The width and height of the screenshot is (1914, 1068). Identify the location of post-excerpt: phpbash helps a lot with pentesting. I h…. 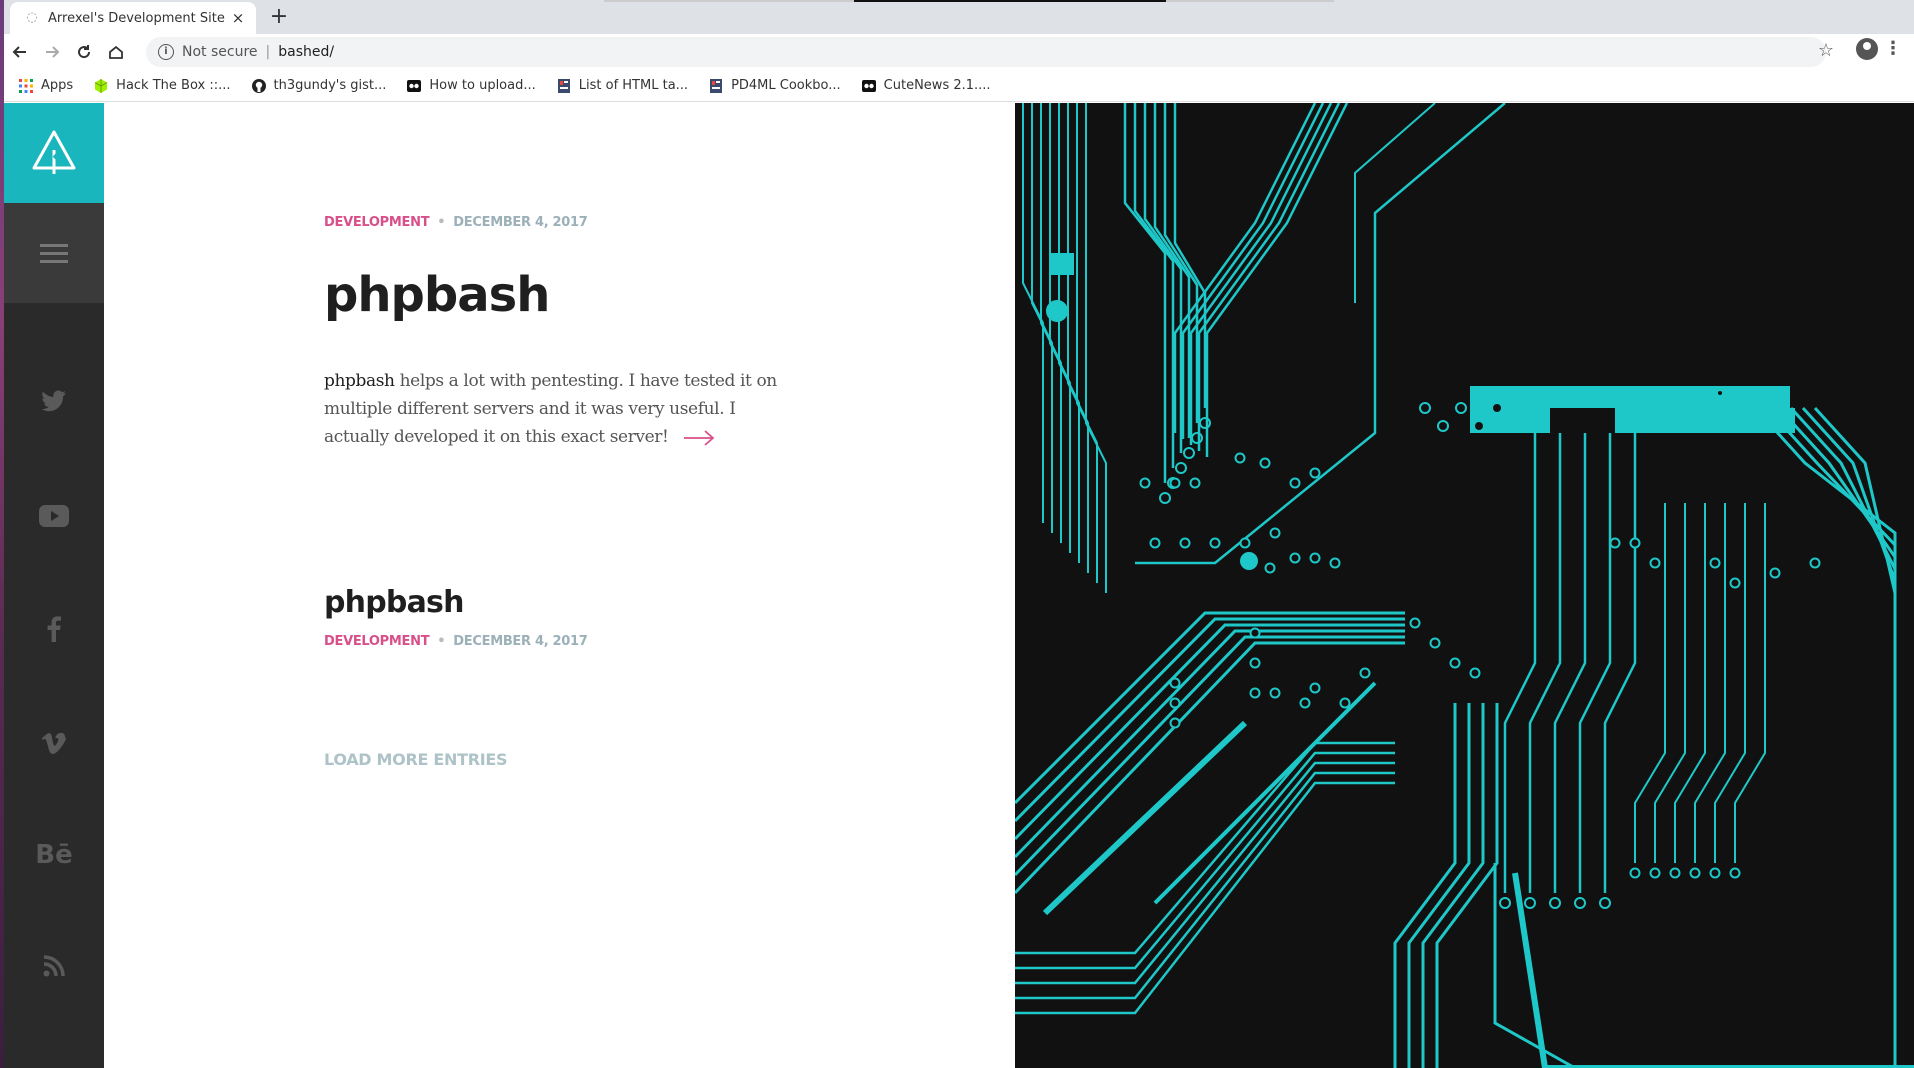
(564, 409).